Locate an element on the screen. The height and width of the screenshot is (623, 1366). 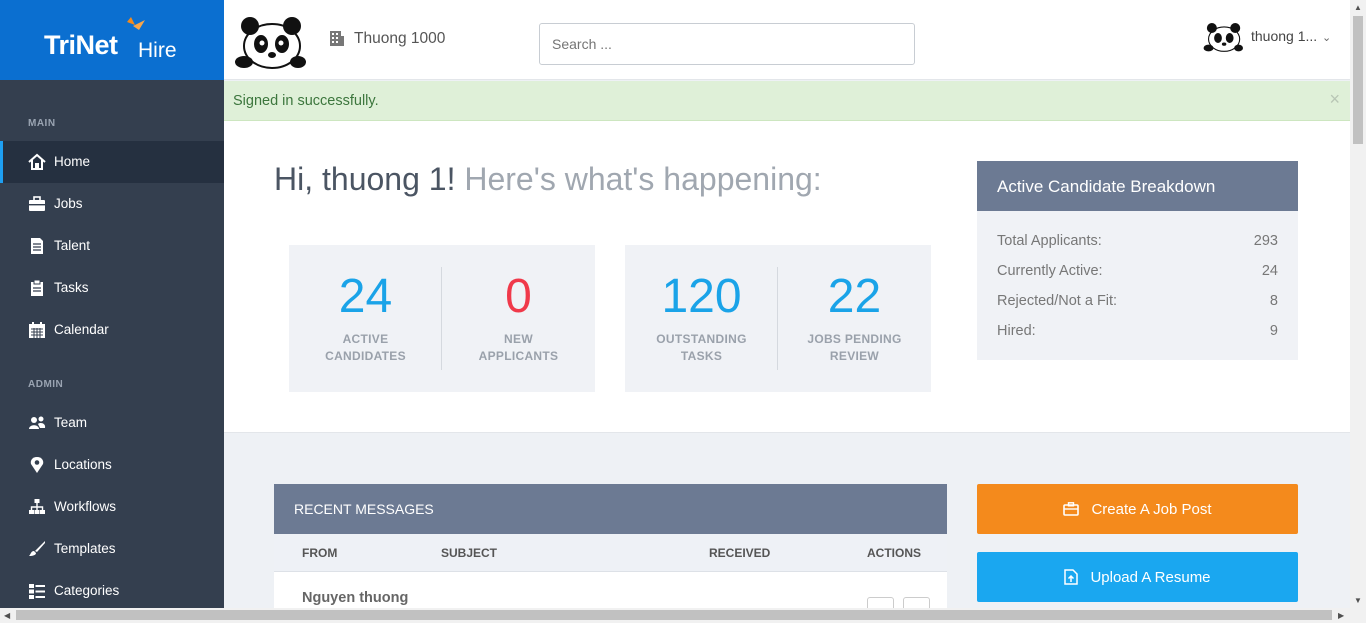
column-from: FROM is located at coordinates (319, 553).